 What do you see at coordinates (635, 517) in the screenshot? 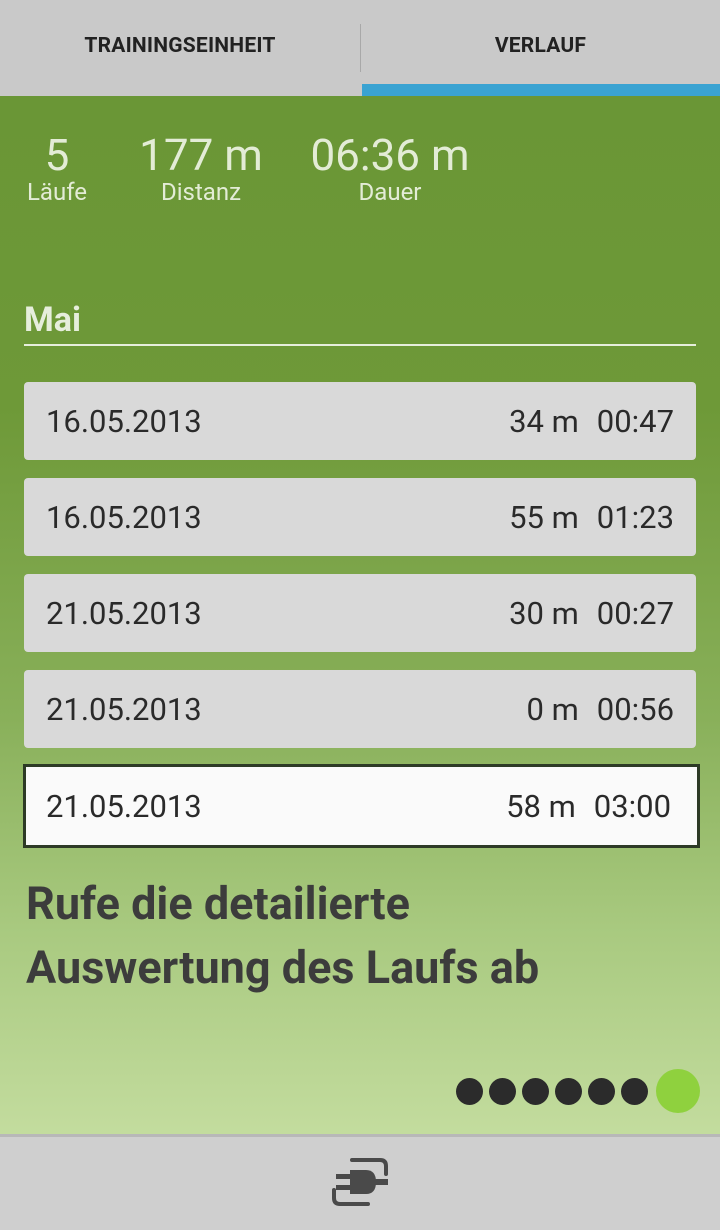
I see `run-time: 01:23` at bounding box center [635, 517].